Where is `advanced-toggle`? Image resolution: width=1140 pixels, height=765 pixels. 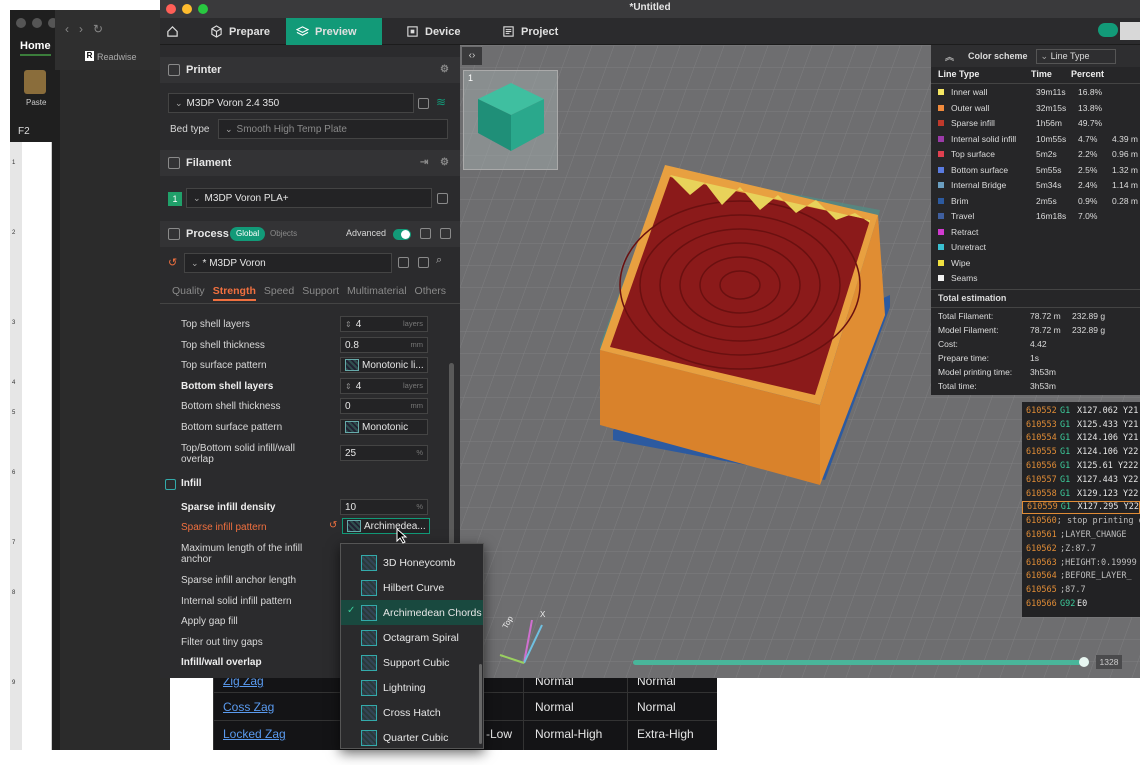
advanced-toggle is located at coordinates (402, 234).